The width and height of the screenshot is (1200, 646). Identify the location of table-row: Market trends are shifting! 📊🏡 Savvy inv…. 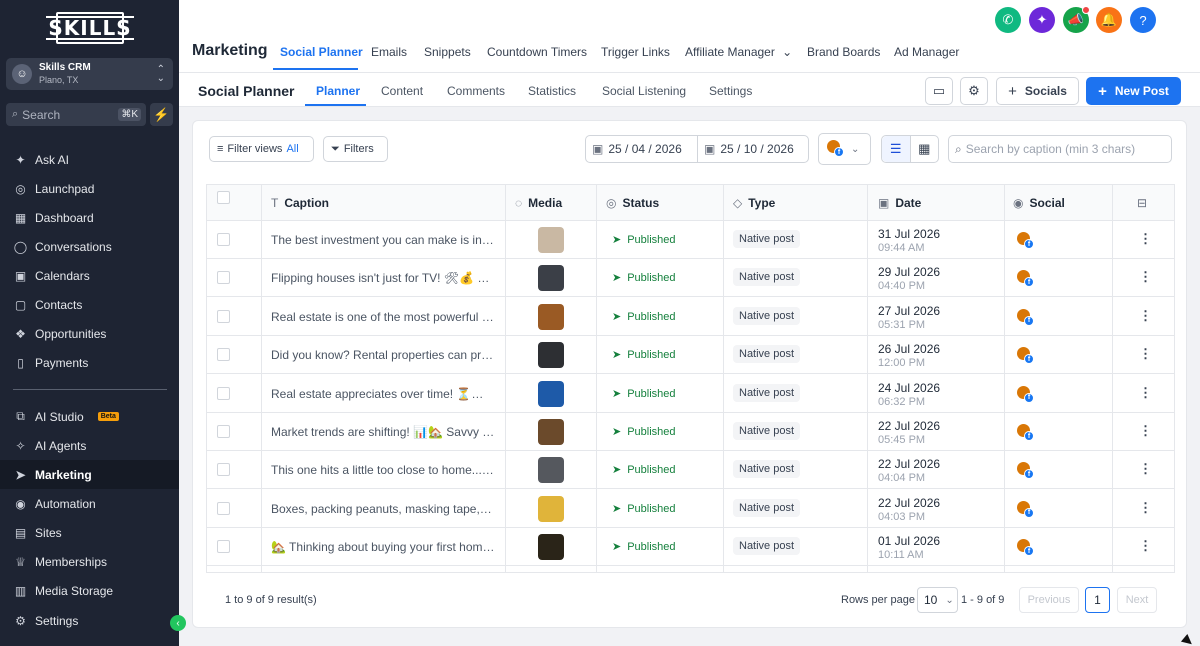
(690, 432).